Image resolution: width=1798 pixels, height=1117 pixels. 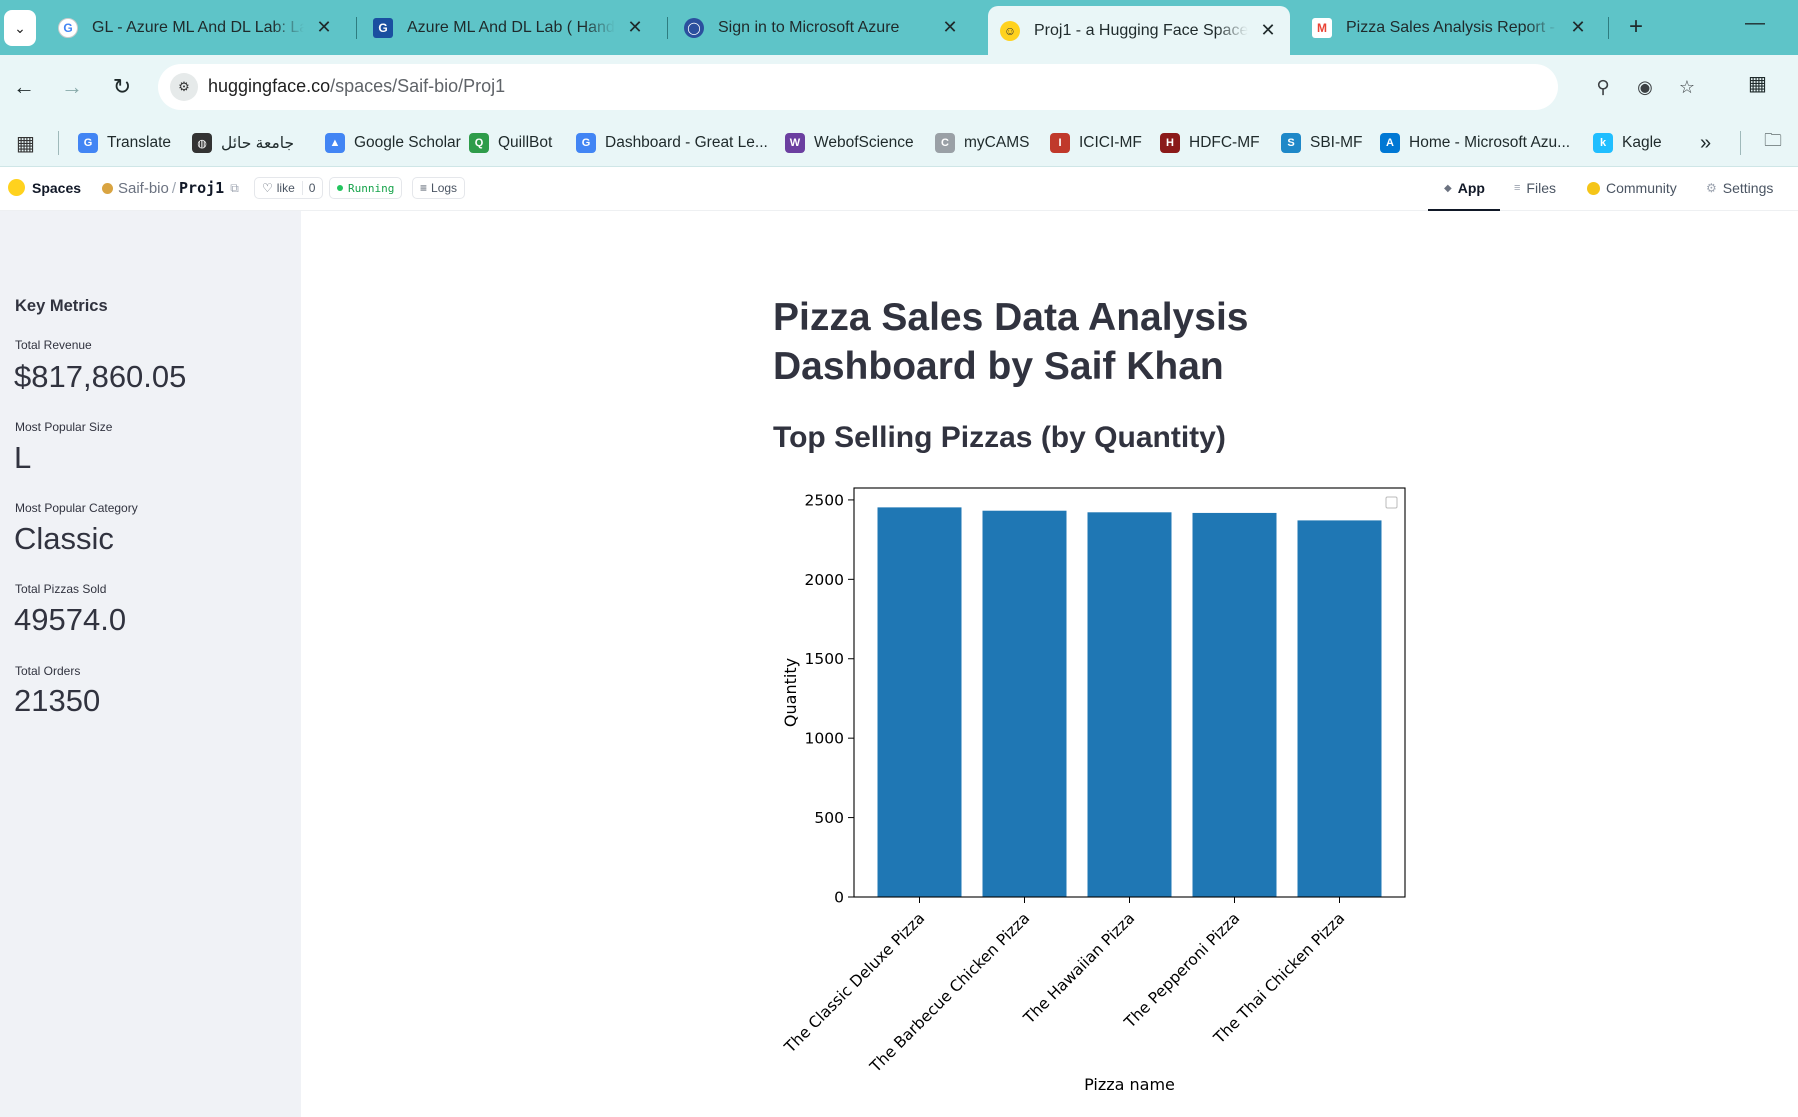 What do you see at coordinates (1224, 142) in the screenshot?
I see `bookmark-label: HDFC-MF` at bounding box center [1224, 142].